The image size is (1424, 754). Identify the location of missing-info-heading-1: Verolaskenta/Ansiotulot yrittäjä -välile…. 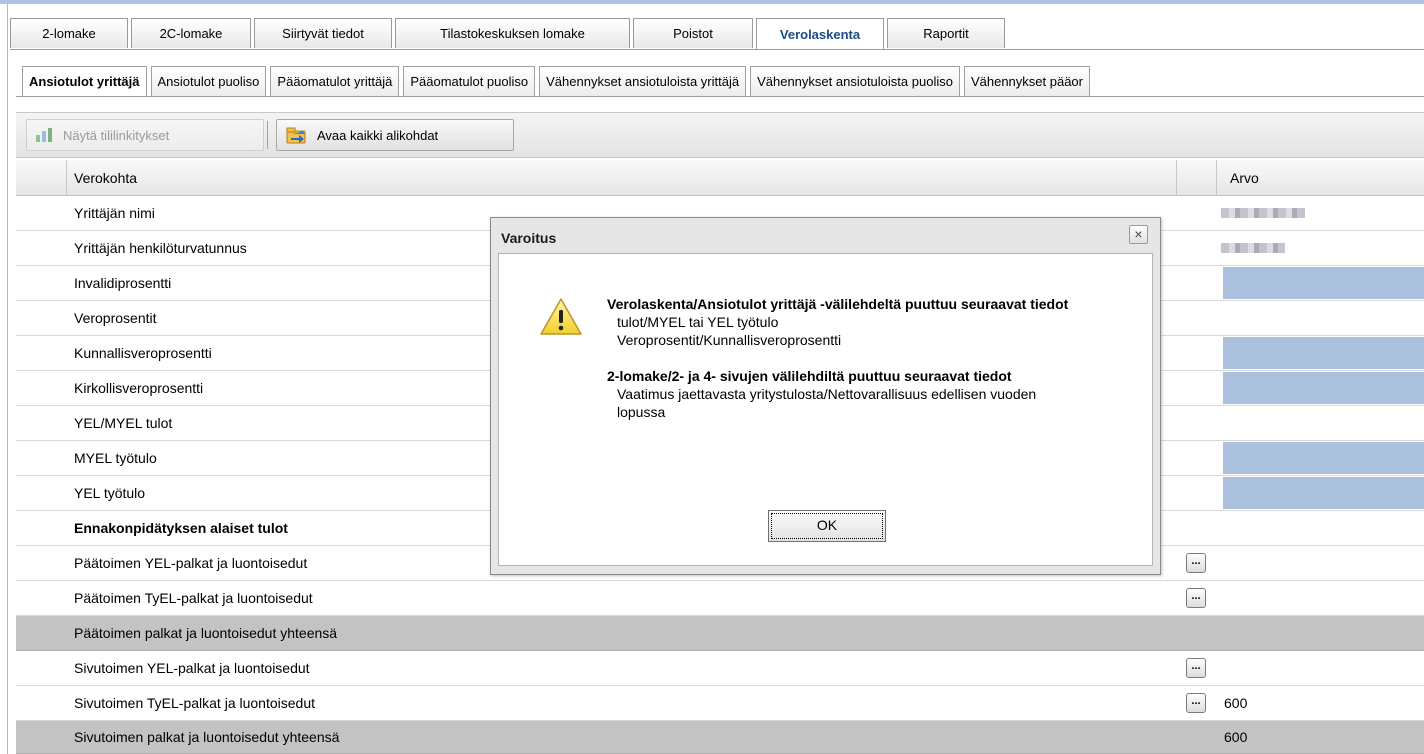
(838, 304).